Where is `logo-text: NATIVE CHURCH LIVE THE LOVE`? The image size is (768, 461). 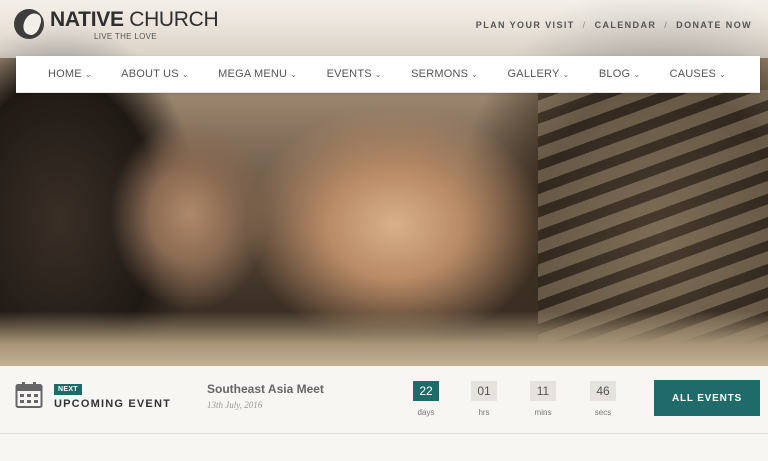
logo-text: NATIVE CHURCH LIVE THE LOVE is located at coordinates (134, 24).